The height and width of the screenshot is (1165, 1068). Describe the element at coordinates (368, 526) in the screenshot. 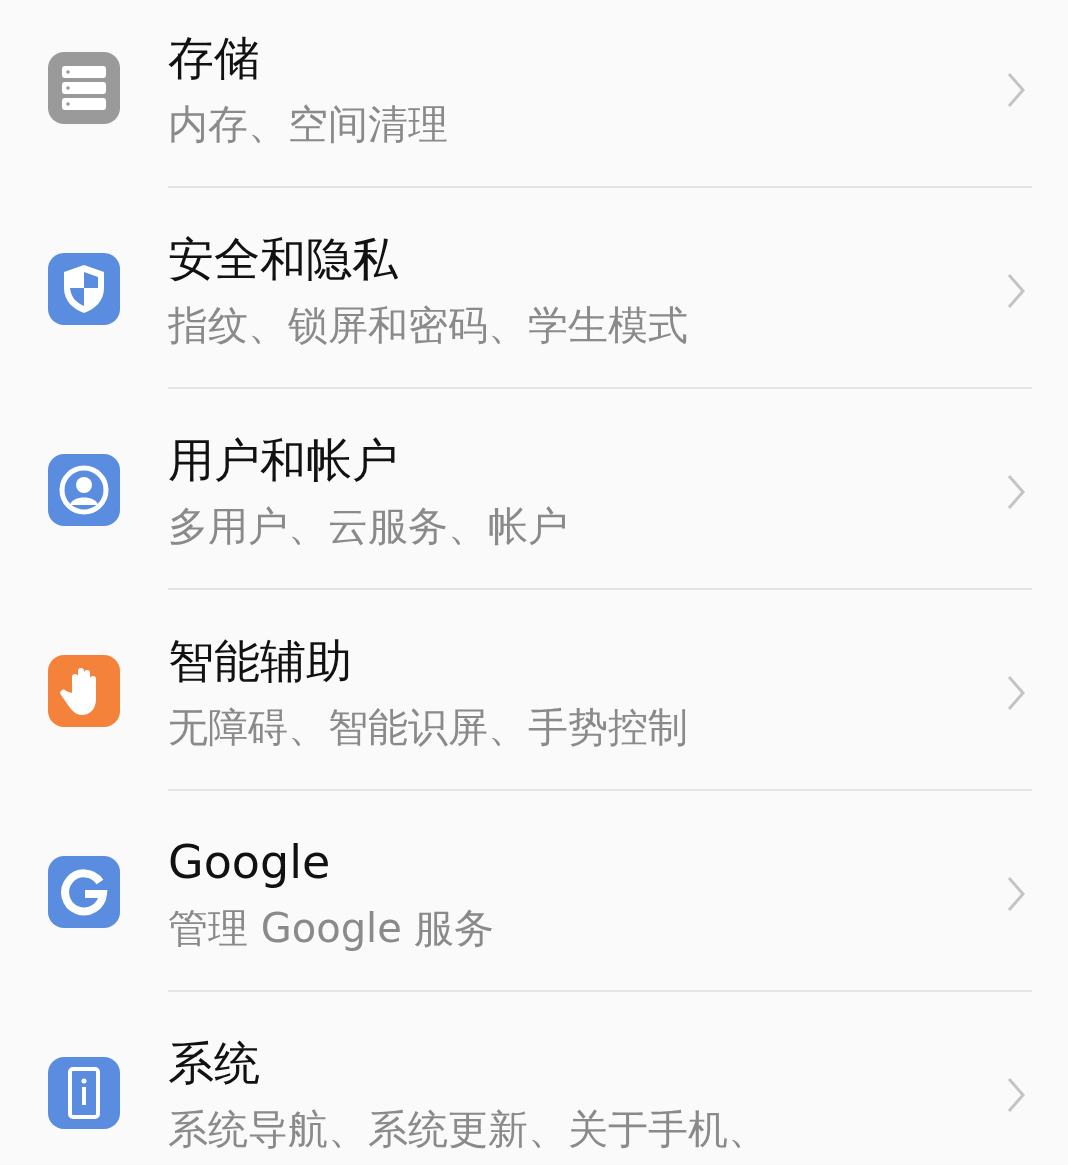

I see `setting-description: 多用户、云服务、帐户` at that location.